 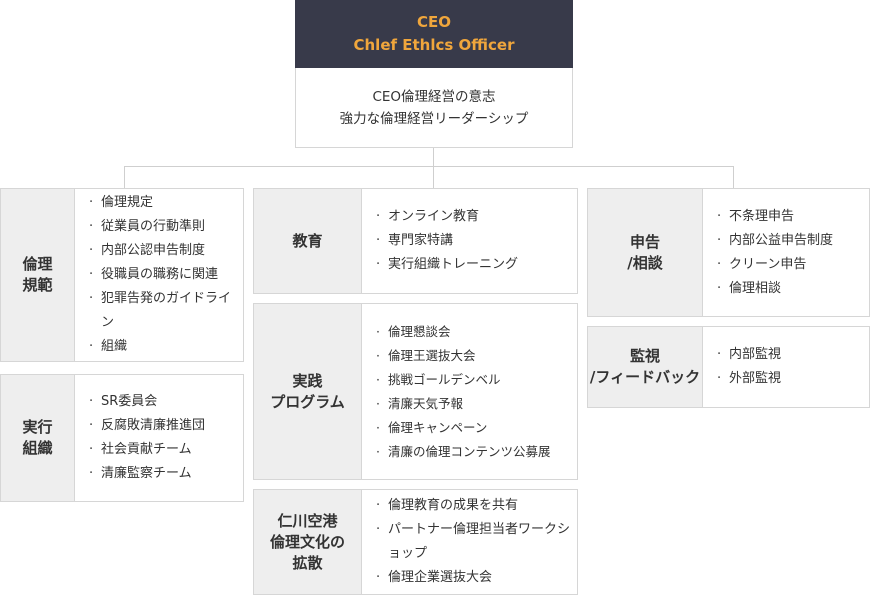 What do you see at coordinates (164, 203) in the screenshot?
I see `list-item: 倫理規定` at bounding box center [164, 203].